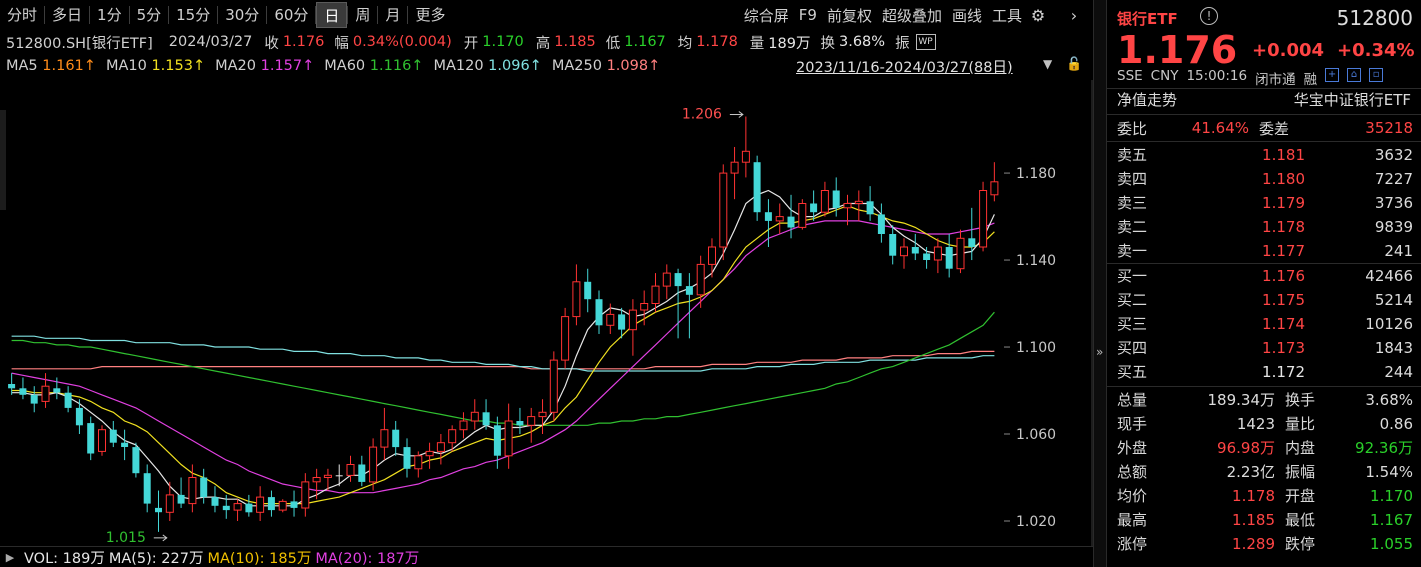 The height and width of the screenshot is (567, 1421). Describe the element at coordinates (1265, 371) in the screenshot. I see `bid-row: 买五 1.172 244` at that location.